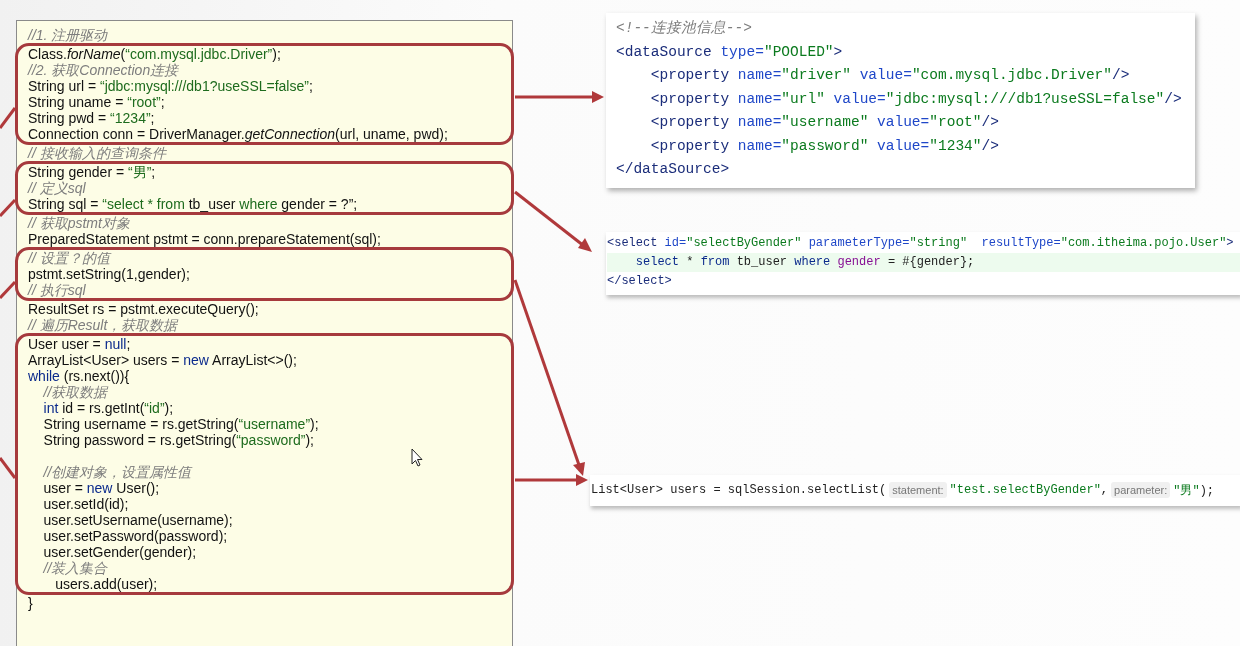  What do you see at coordinates (119, 552) in the screenshot?
I see `code-line: user.setGender(gender);` at bounding box center [119, 552].